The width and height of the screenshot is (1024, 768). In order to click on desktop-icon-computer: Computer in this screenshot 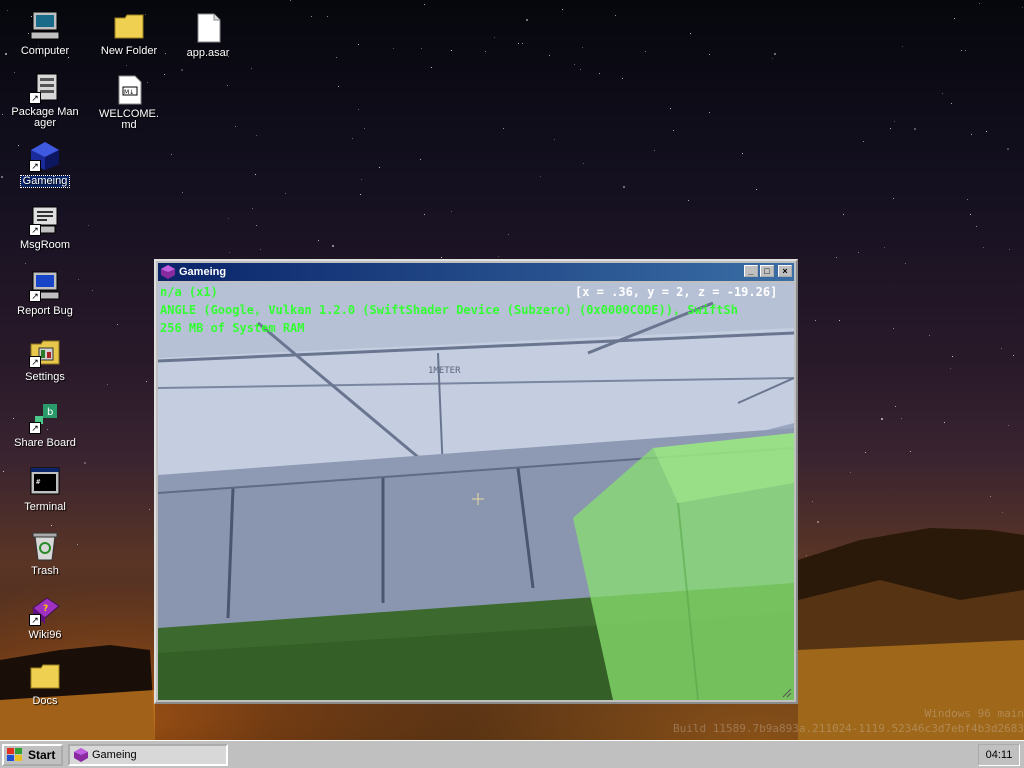, I will do `click(45, 33)`.